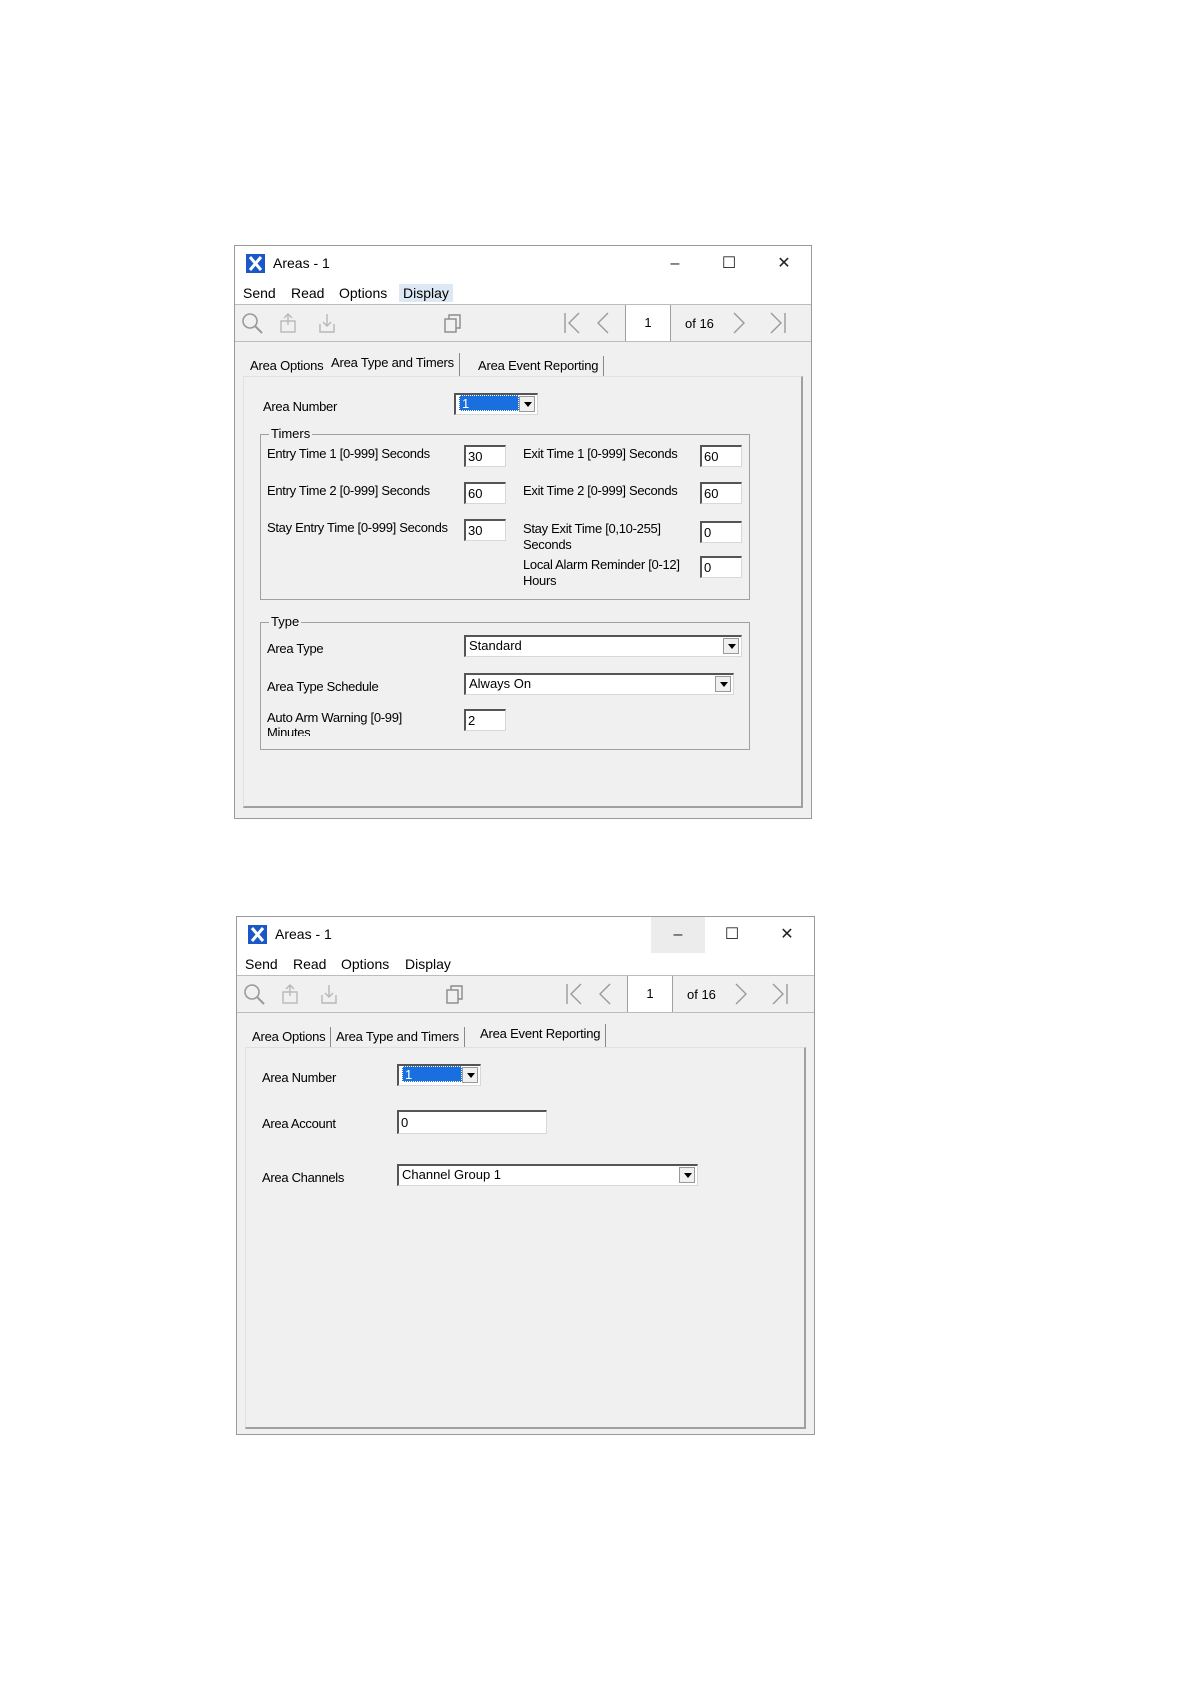 This screenshot has width=1191, height=1683. What do you see at coordinates (600, 453) in the screenshot?
I see `exit-time-1-label: Exit Time 1 [0-999] Seconds` at bounding box center [600, 453].